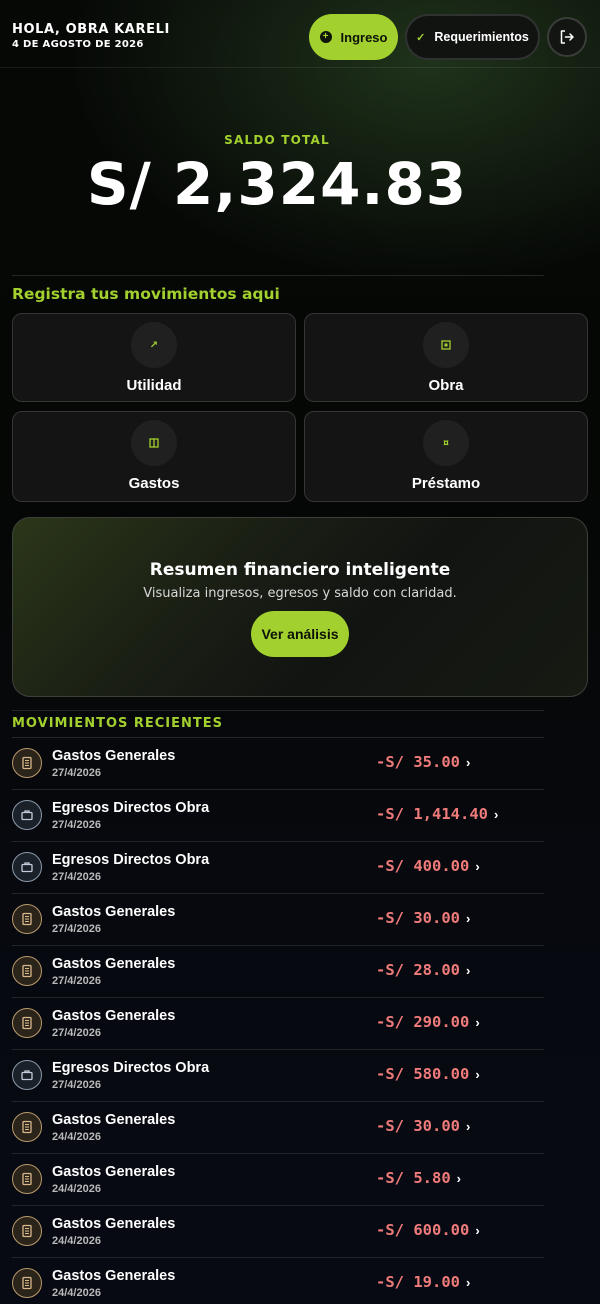 This screenshot has height=1304, width=600. I want to click on movement-amount-group: -S/ 19.00 ›, so click(423, 1282).